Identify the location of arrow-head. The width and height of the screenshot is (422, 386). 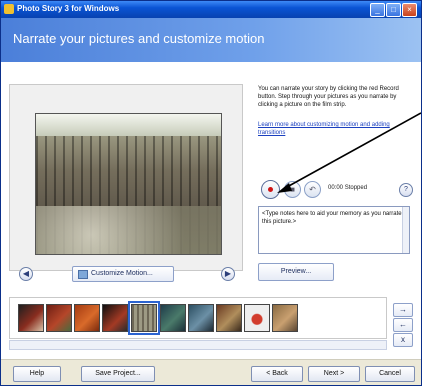
(284, 188).